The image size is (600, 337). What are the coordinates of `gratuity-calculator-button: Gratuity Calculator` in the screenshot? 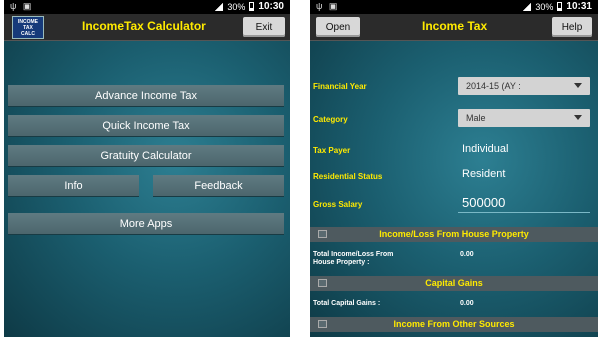 It's located at (146, 155).